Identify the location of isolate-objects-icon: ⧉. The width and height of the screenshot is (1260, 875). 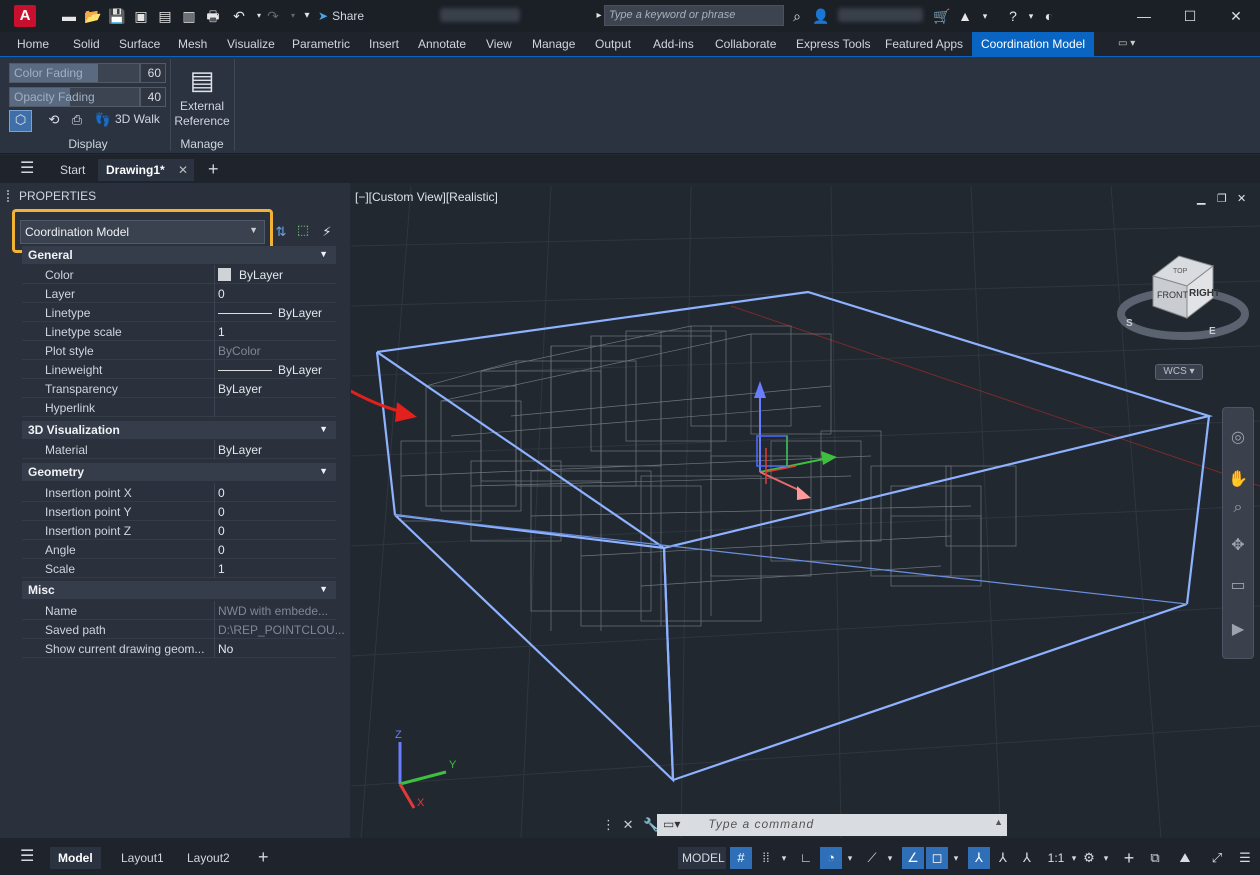
(1155, 858).